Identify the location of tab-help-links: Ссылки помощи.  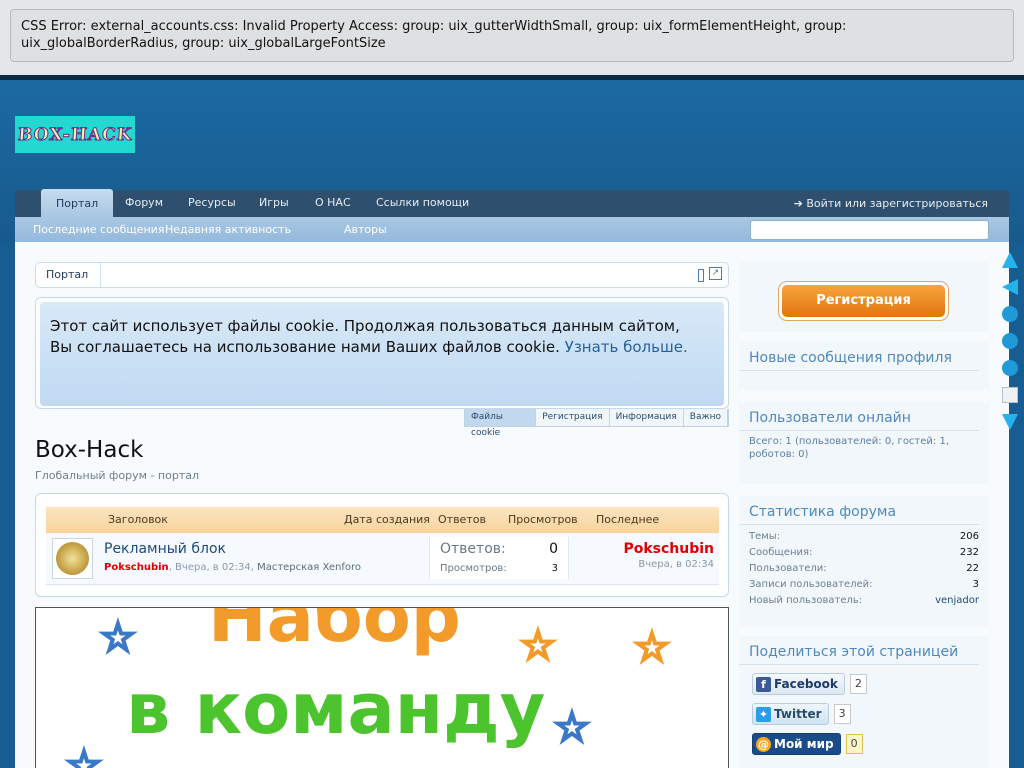
(422, 203).